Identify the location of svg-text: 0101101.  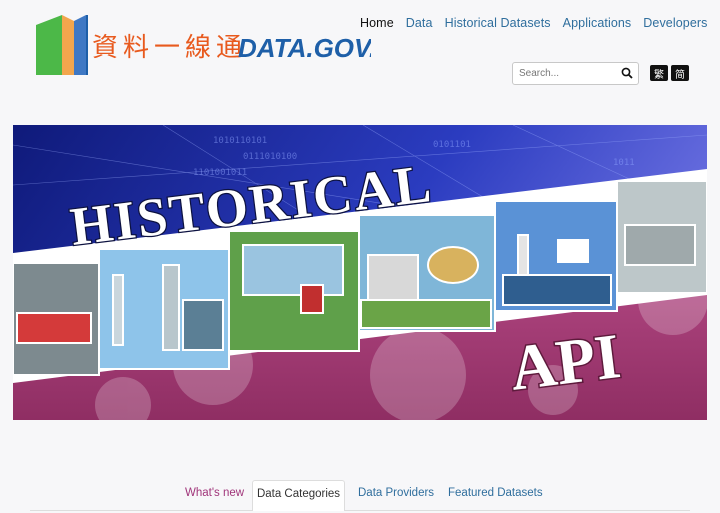
(452, 145).